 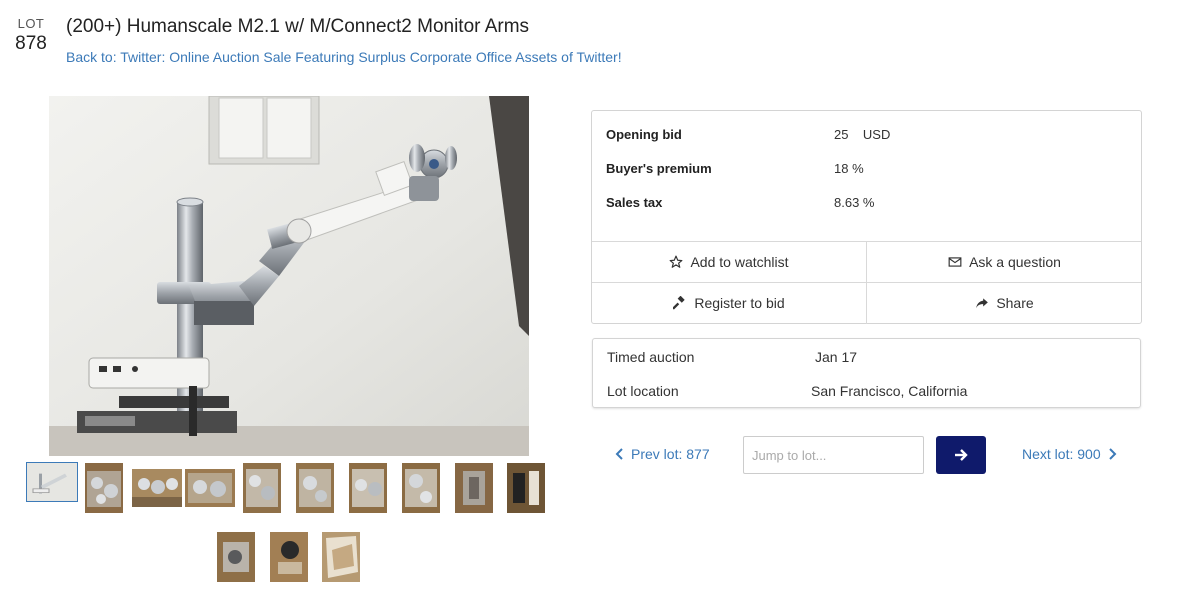 What do you see at coordinates (854, 202) in the screenshot?
I see `sales-tax-value: 8.63 %` at bounding box center [854, 202].